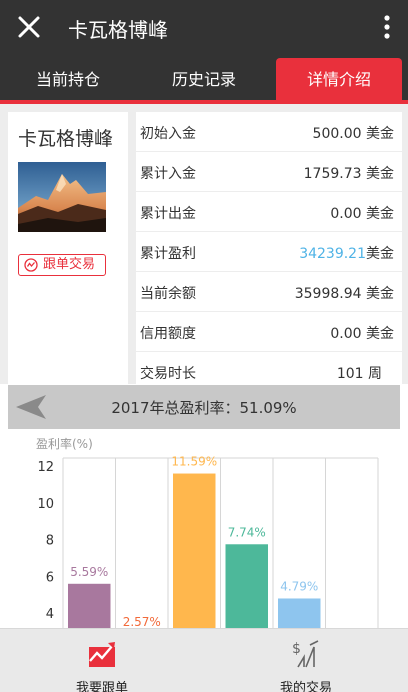  Describe the element at coordinates (68, 80) in the screenshot. I see `tab-current-positions: 当前持仓` at that location.